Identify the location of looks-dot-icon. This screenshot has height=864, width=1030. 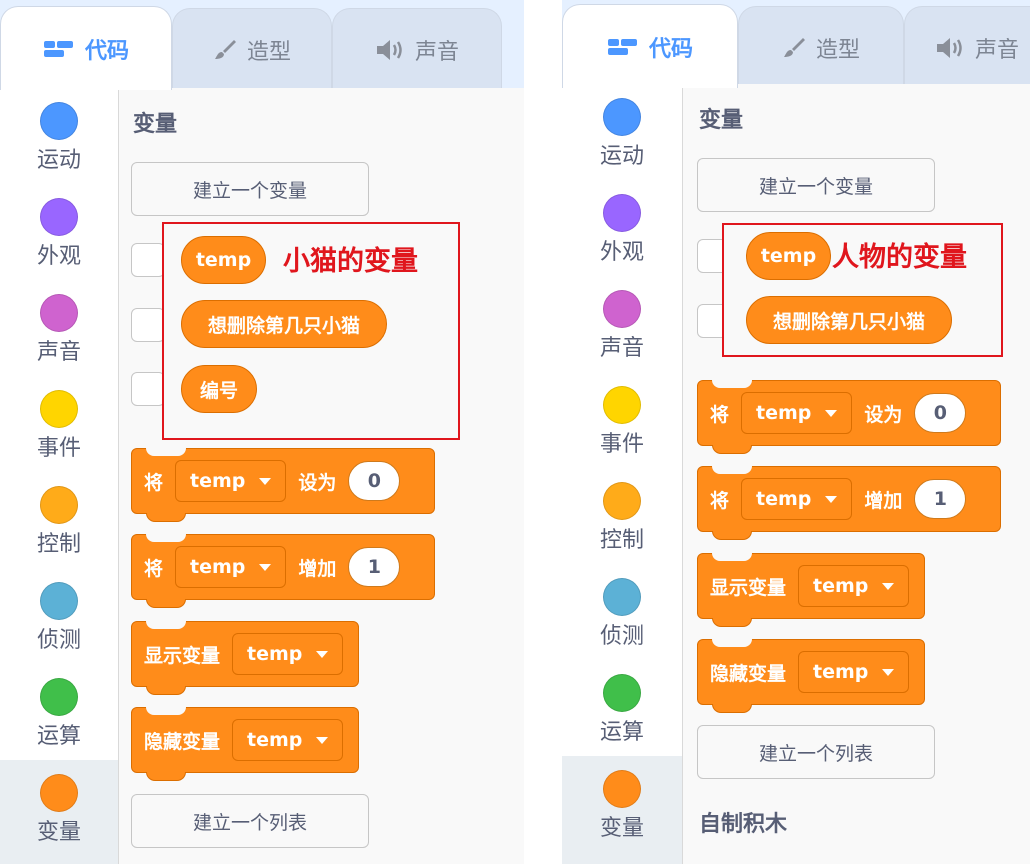
(622, 213).